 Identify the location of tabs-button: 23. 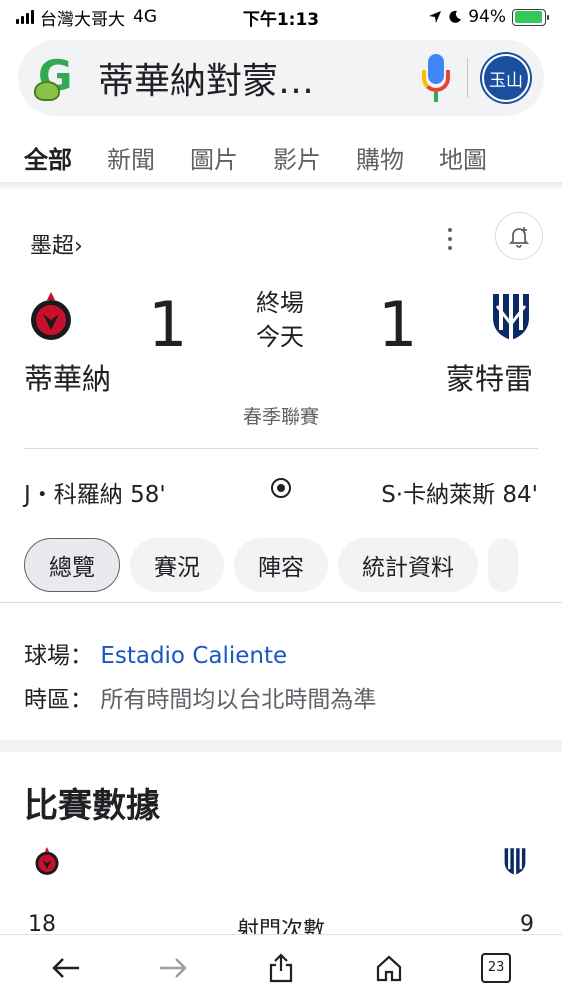
(496, 968).